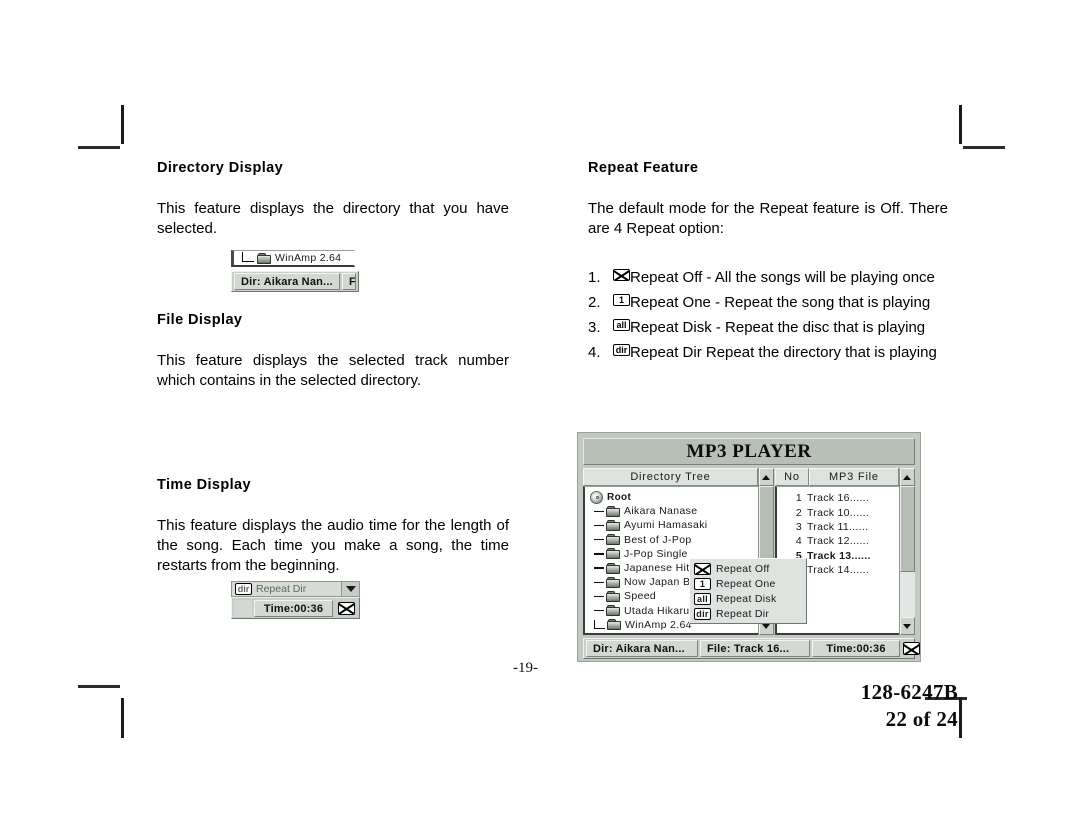 The image size is (1080, 834). Describe the element at coordinates (791, 477) in the screenshot. I see `column-header-no: No` at that location.